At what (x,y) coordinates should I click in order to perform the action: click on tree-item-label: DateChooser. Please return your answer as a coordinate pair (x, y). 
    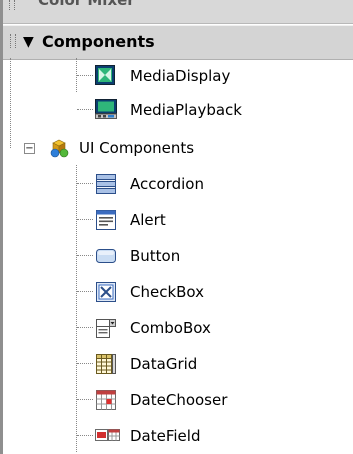
    Looking at the image, I should click on (179, 400).